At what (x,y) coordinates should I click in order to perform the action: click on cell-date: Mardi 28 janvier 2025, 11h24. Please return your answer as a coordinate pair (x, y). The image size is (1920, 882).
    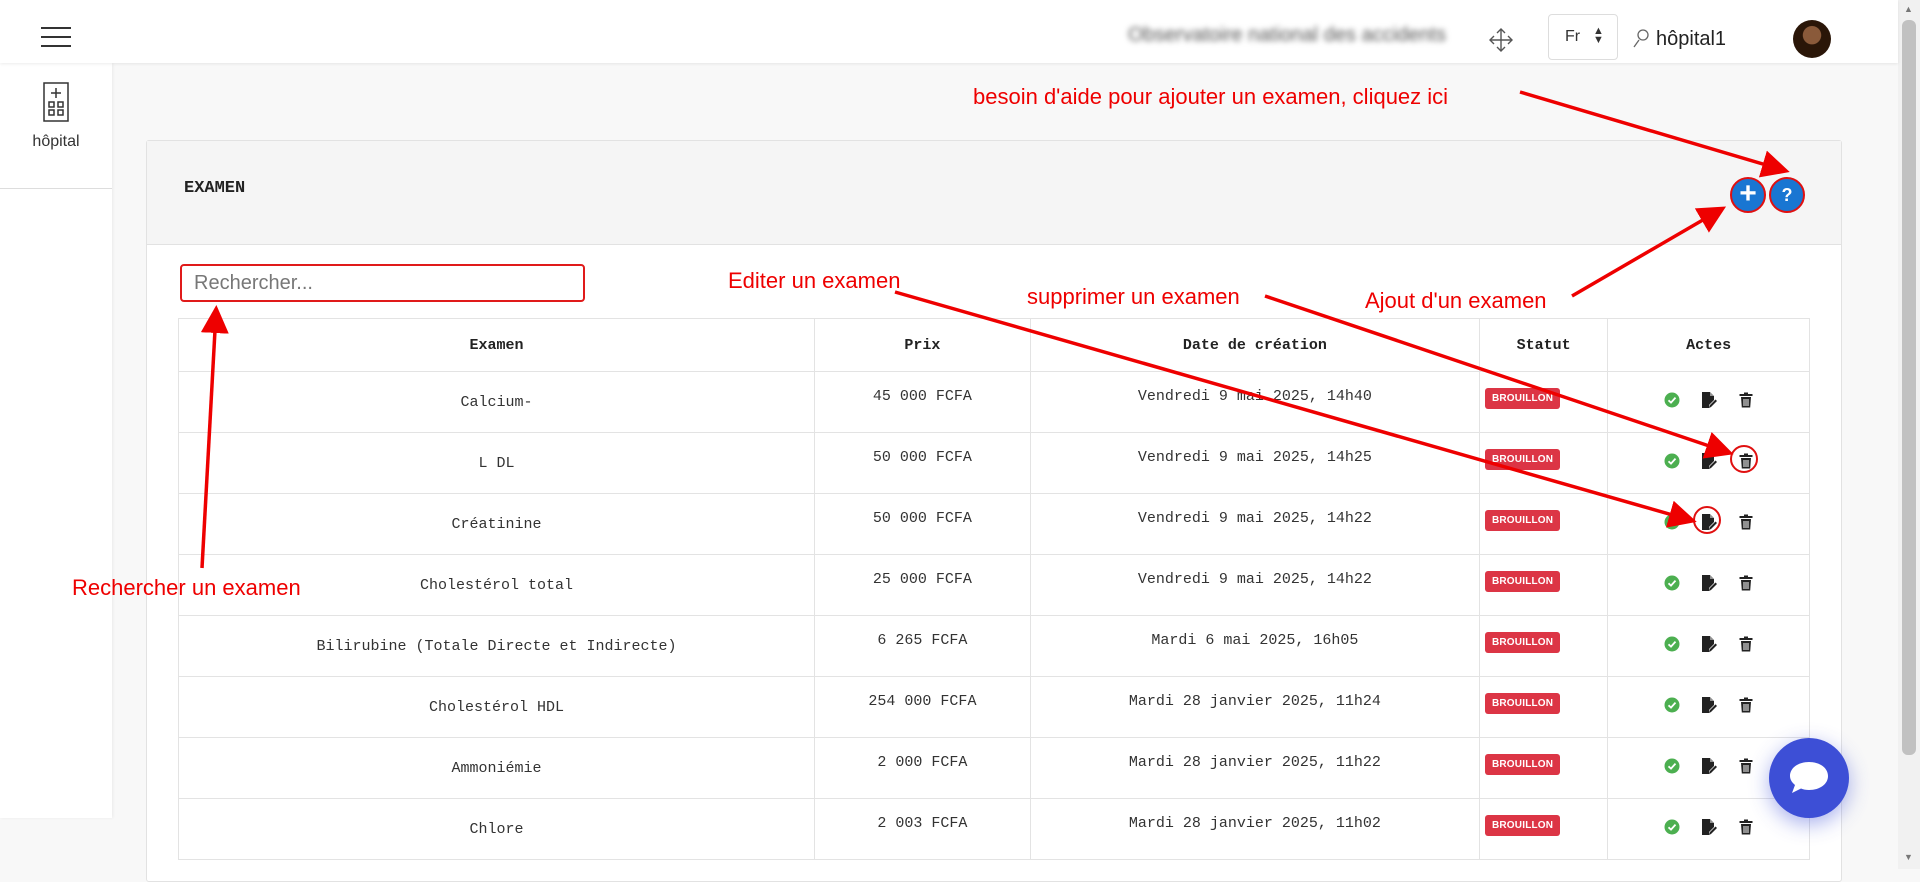
    Looking at the image, I should click on (1254, 707).